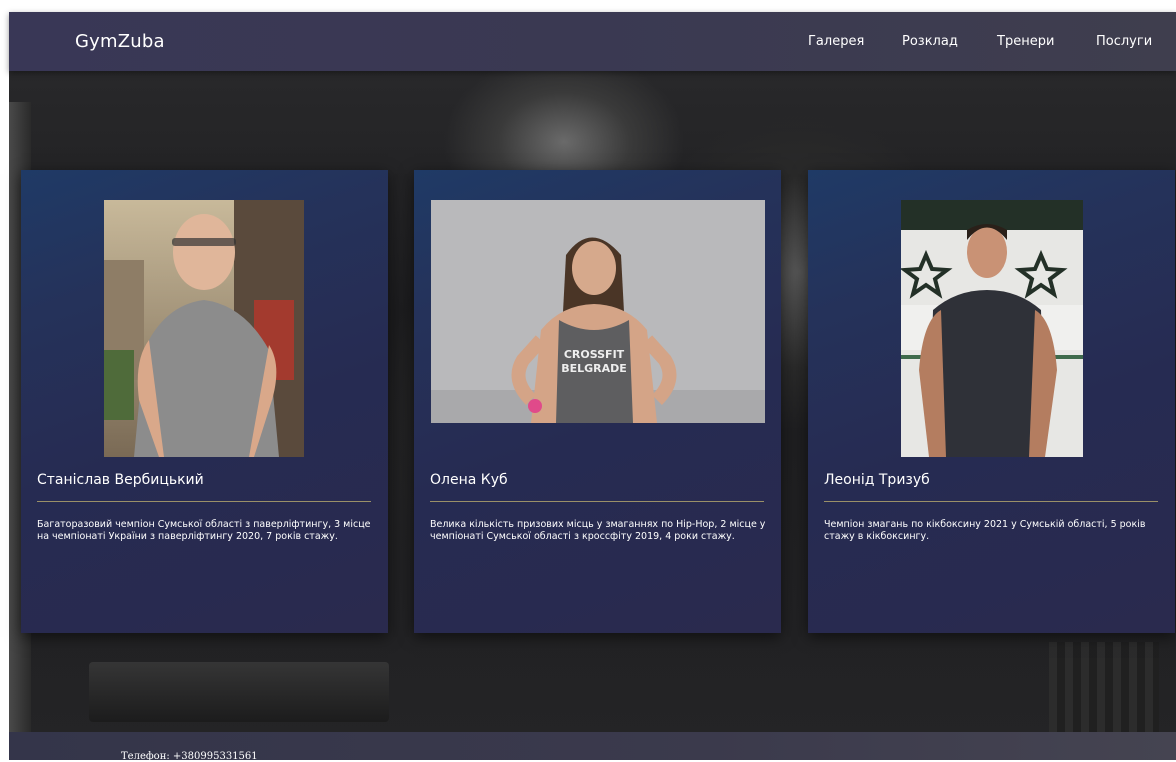 The width and height of the screenshot is (1176, 762). Describe the element at coordinates (1124, 41) in the screenshot. I see `nav-services: Послуги` at that location.